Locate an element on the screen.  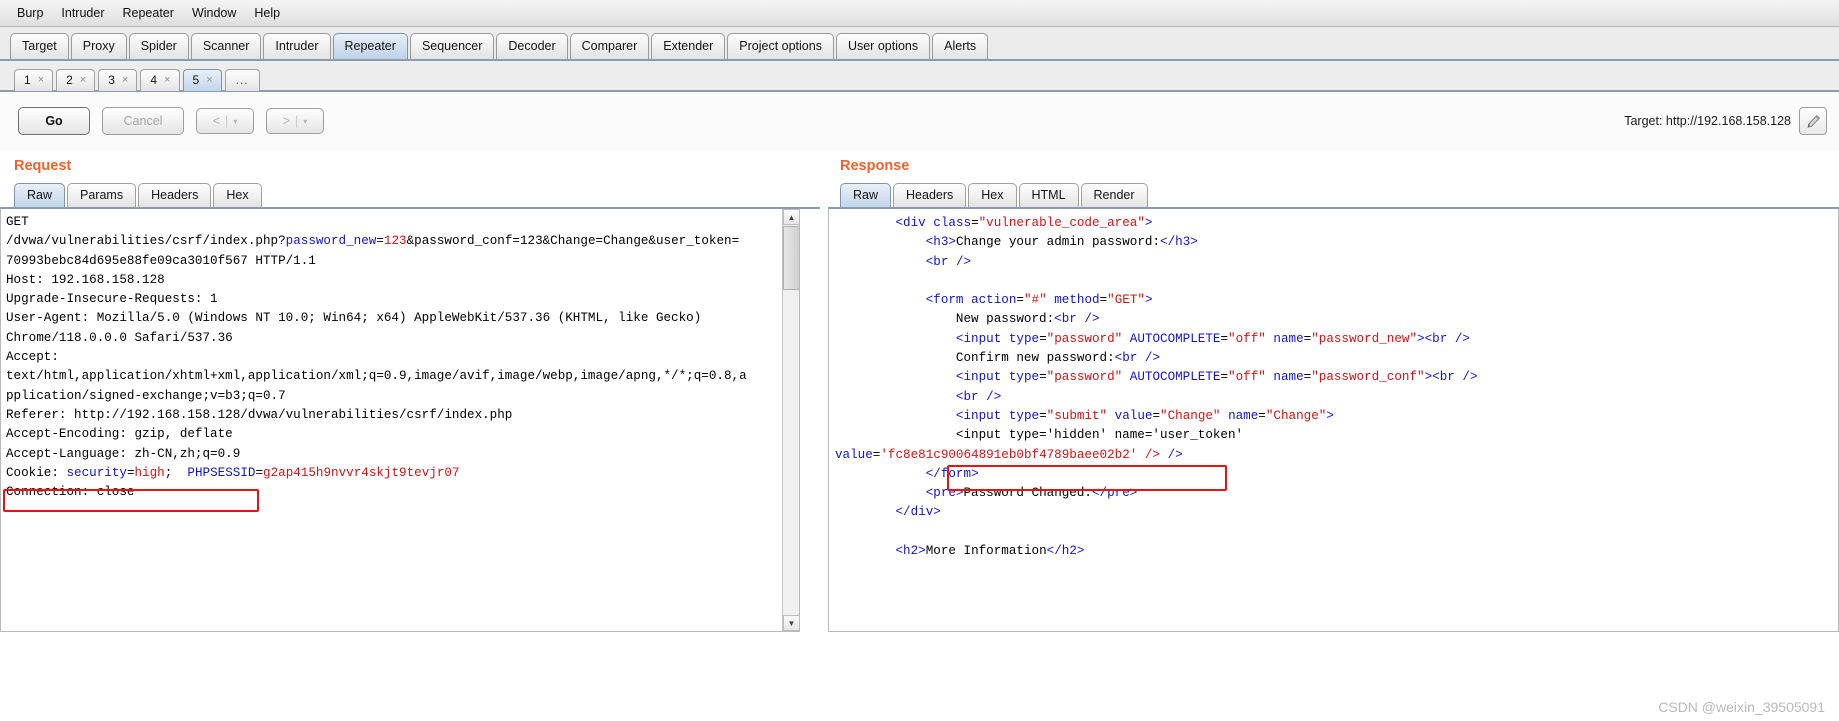
go-button: Go is located at coordinates (54, 121).